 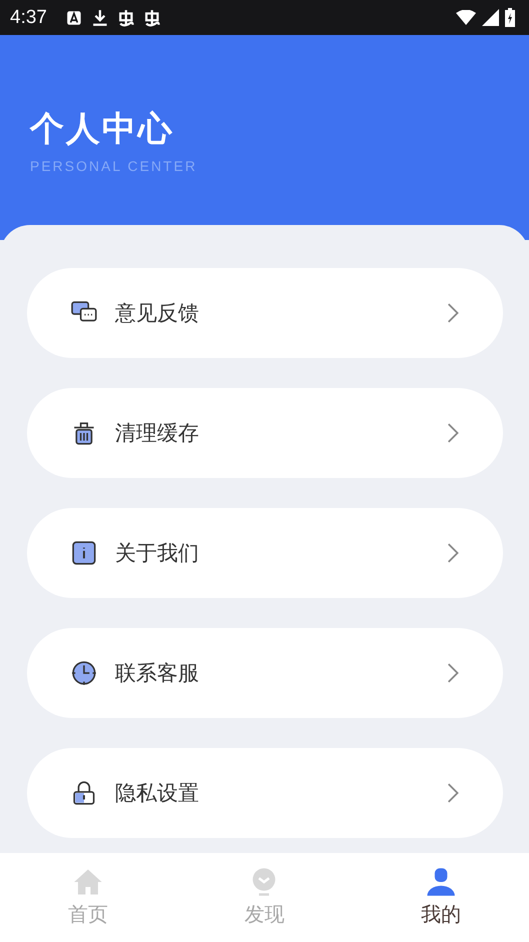 What do you see at coordinates (84, 673) in the screenshot?
I see `clock-icon` at bounding box center [84, 673].